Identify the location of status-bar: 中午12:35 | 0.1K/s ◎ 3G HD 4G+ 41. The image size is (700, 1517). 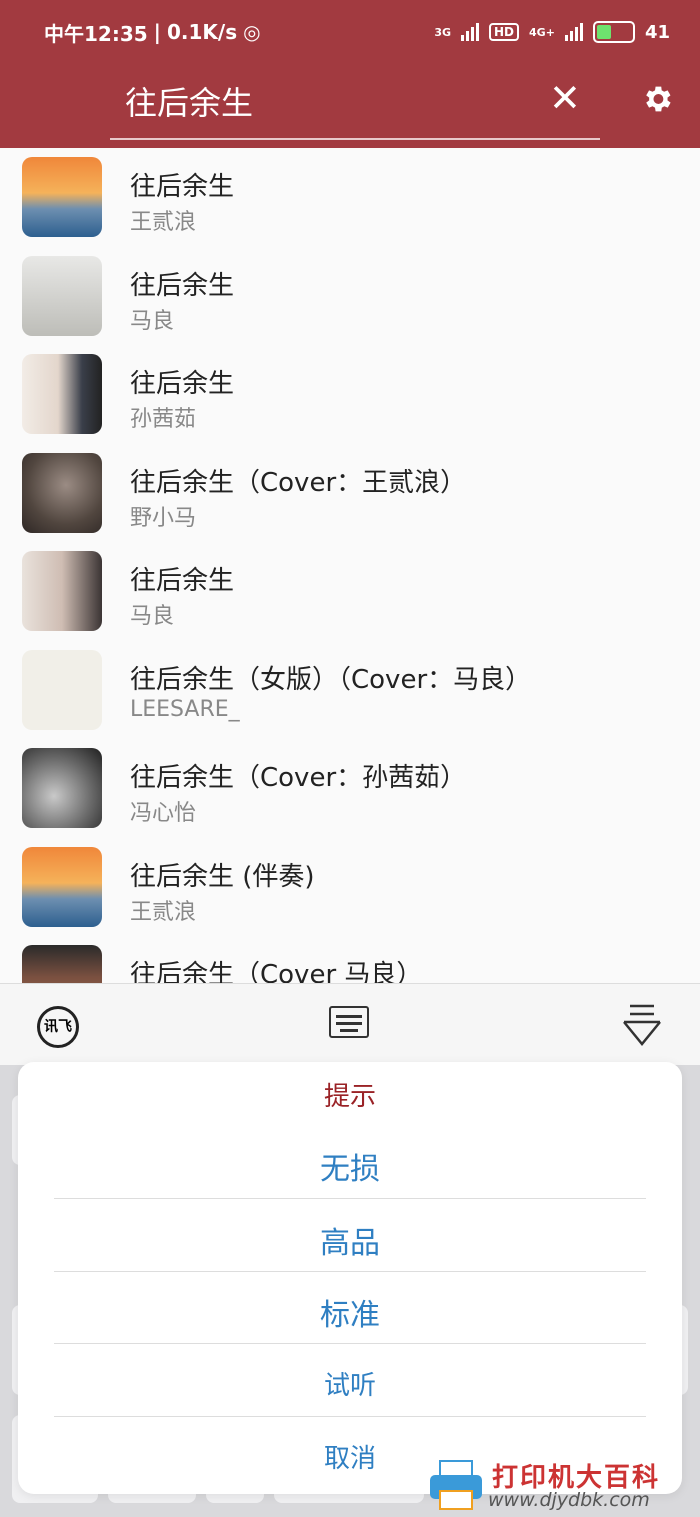
(357, 32).